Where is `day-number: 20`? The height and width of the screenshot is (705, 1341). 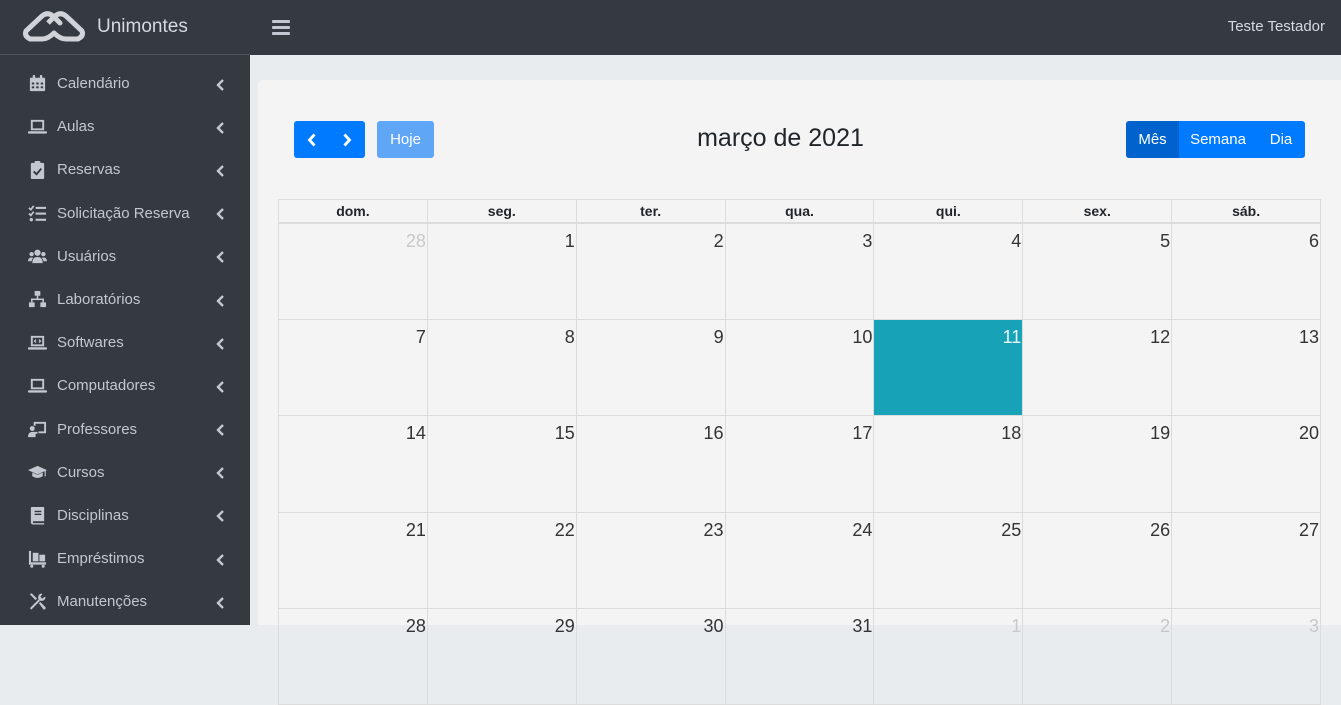
day-number: 20 is located at coordinates (1309, 433).